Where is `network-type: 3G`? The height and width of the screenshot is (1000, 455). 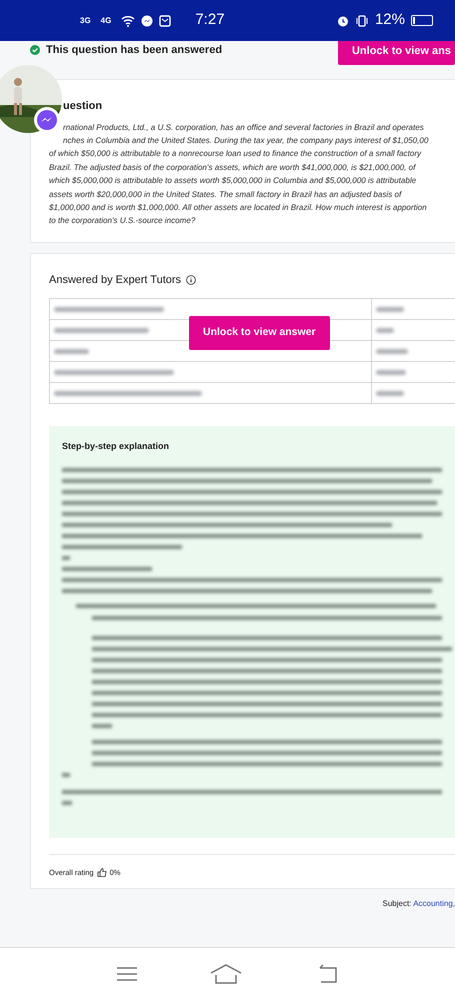
network-type: 3G is located at coordinates (85, 20).